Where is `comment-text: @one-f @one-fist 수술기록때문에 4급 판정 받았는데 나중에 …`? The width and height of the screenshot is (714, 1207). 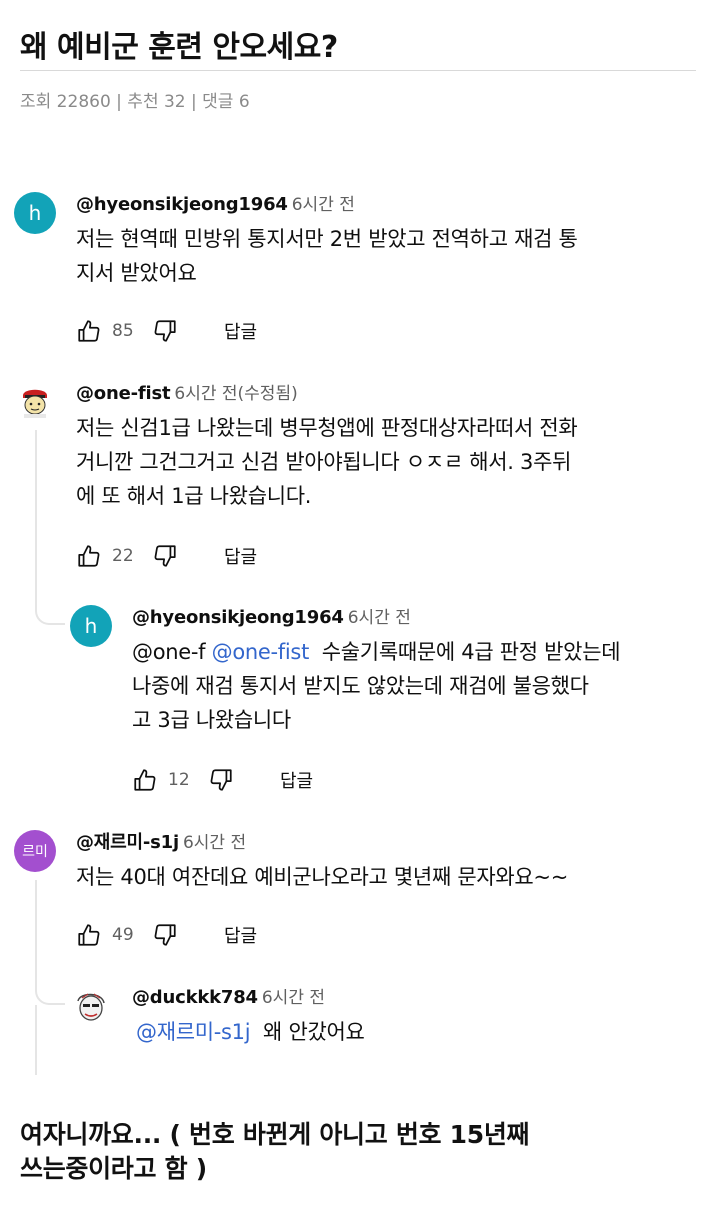
comment-text: @one-f @one-fist 수술기록때문에 4급 판정 받았는데 나중에 … is located at coordinates (376, 686).